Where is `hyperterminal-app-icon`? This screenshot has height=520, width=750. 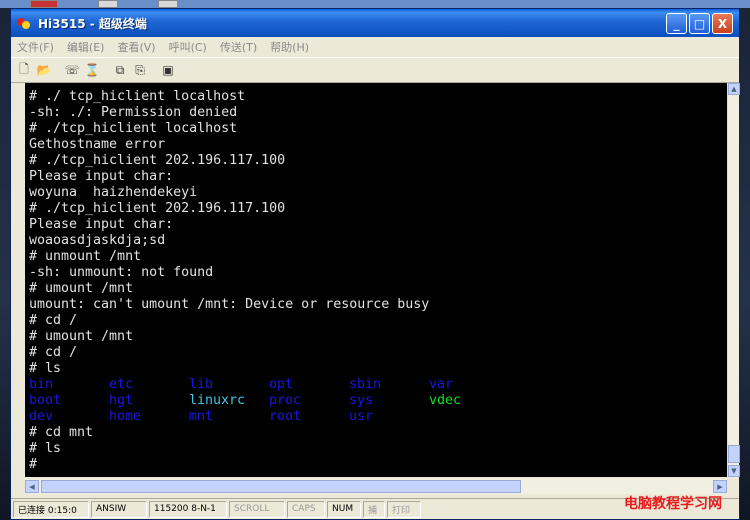
hyperterminal-app-icon is located at coordinates (24, 23).